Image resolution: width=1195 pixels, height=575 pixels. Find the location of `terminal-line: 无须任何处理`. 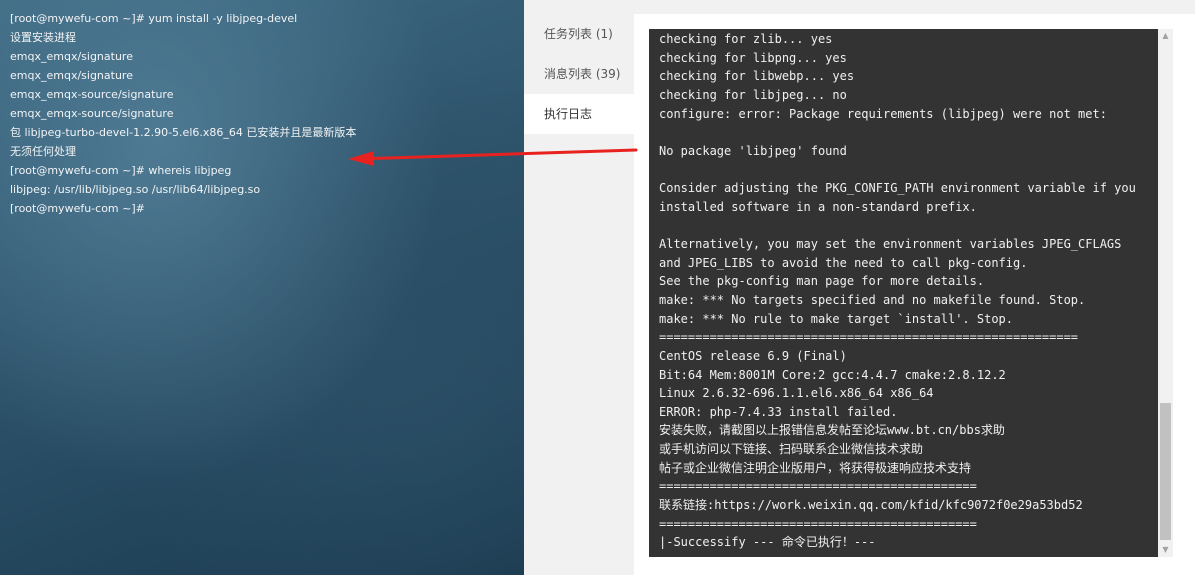

terminal-line: 无须任何处理 is located at coordinates (43, 151).